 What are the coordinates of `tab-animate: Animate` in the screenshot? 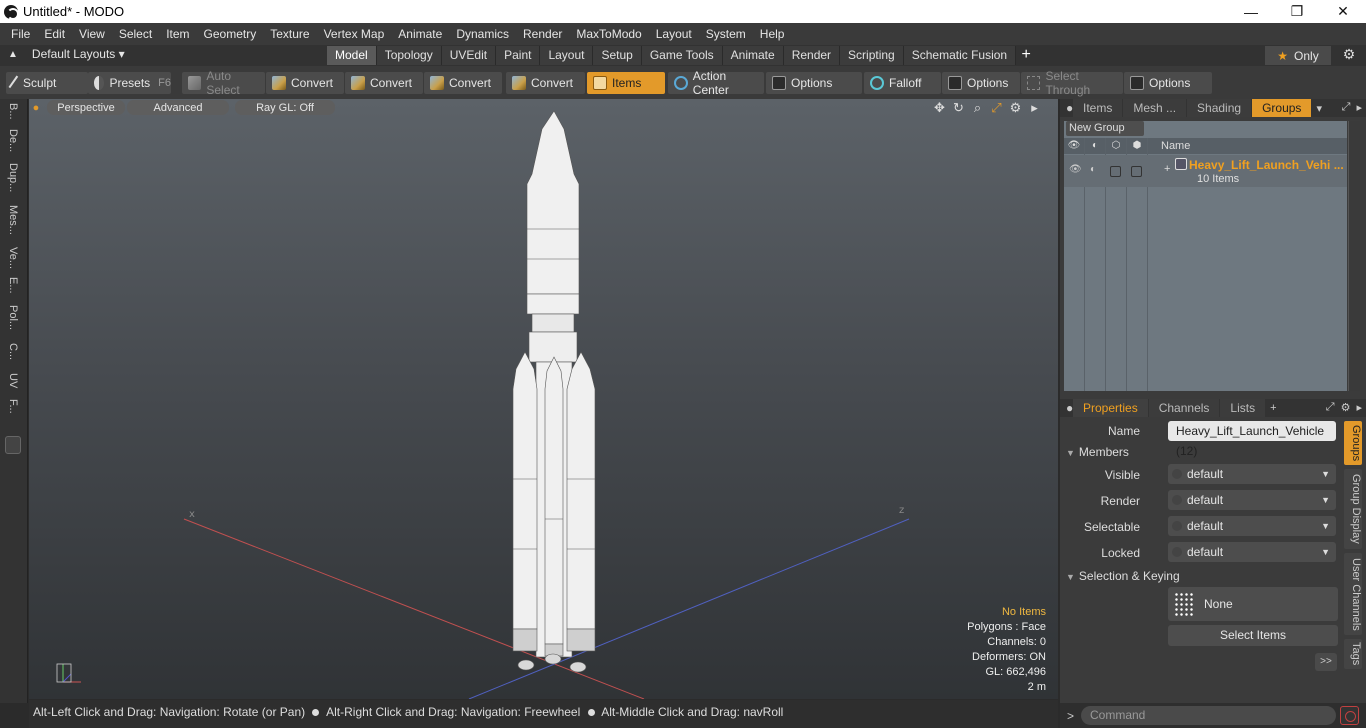 It's located at (753, 55).